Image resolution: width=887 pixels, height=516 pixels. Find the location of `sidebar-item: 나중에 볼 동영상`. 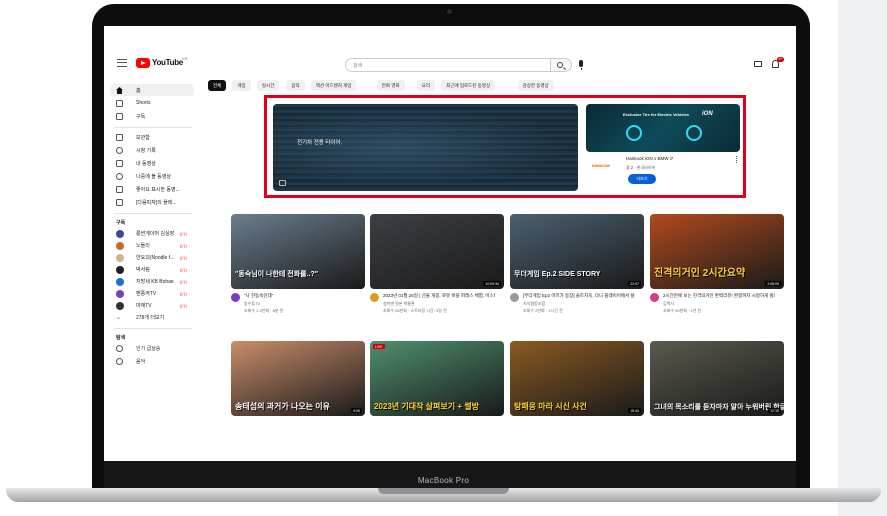

sidebar-item: 나중에 볼 동영상 is located at coordinates (155, 177).